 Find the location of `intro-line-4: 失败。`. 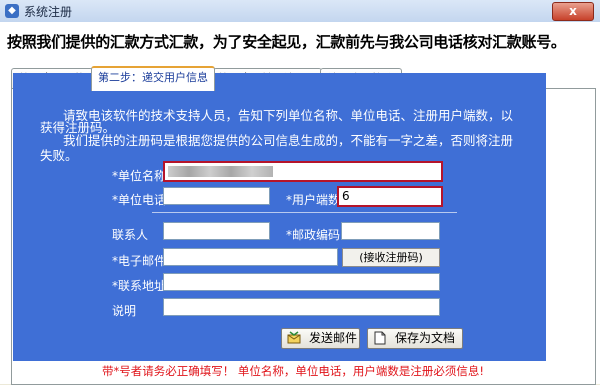

intro-line-4: 失败。 is located at coordinates (59, 155).